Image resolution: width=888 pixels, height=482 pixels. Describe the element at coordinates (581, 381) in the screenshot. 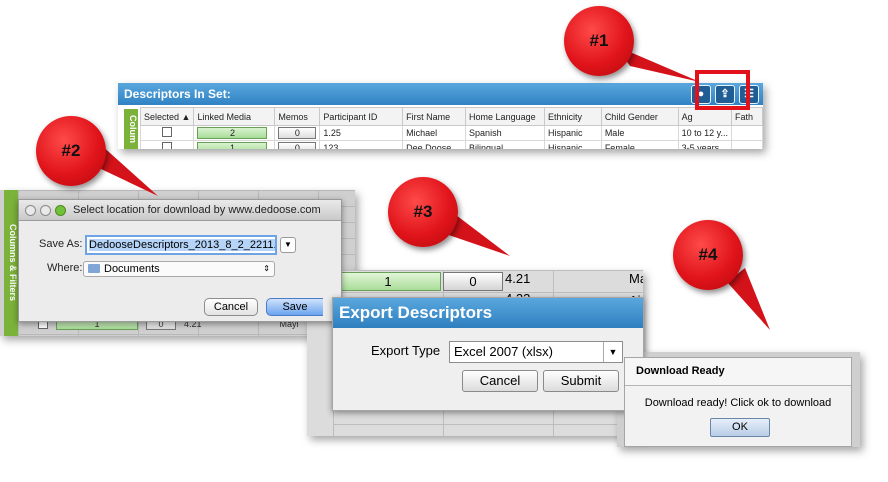

I see `submit-button: Submit` at that location.